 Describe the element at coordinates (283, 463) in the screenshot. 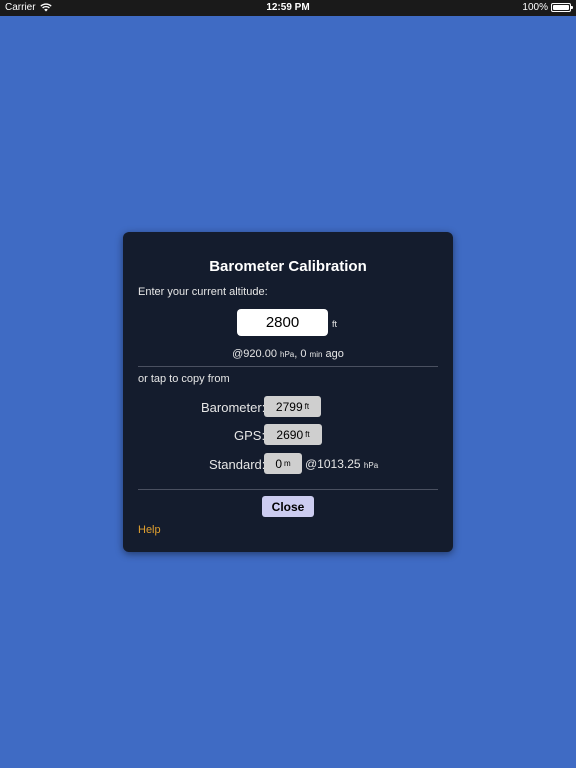

I see `standard-copy-button: 0 m` at that location.